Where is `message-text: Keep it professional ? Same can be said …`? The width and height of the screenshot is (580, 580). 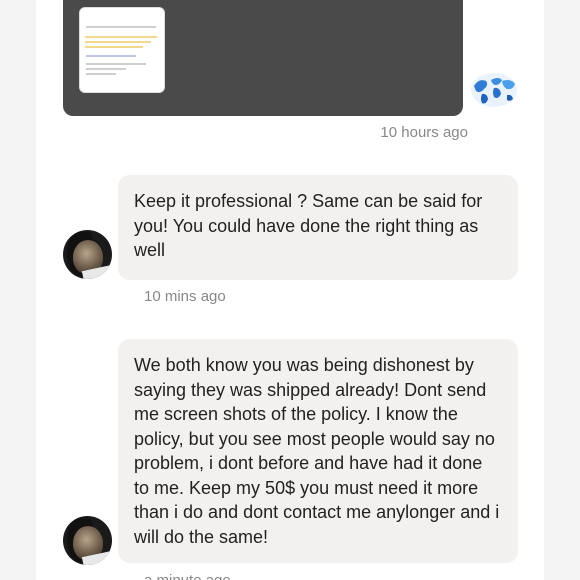
message-text: Keep it professional ? Same can be said … is located at coordinates (308, 225).